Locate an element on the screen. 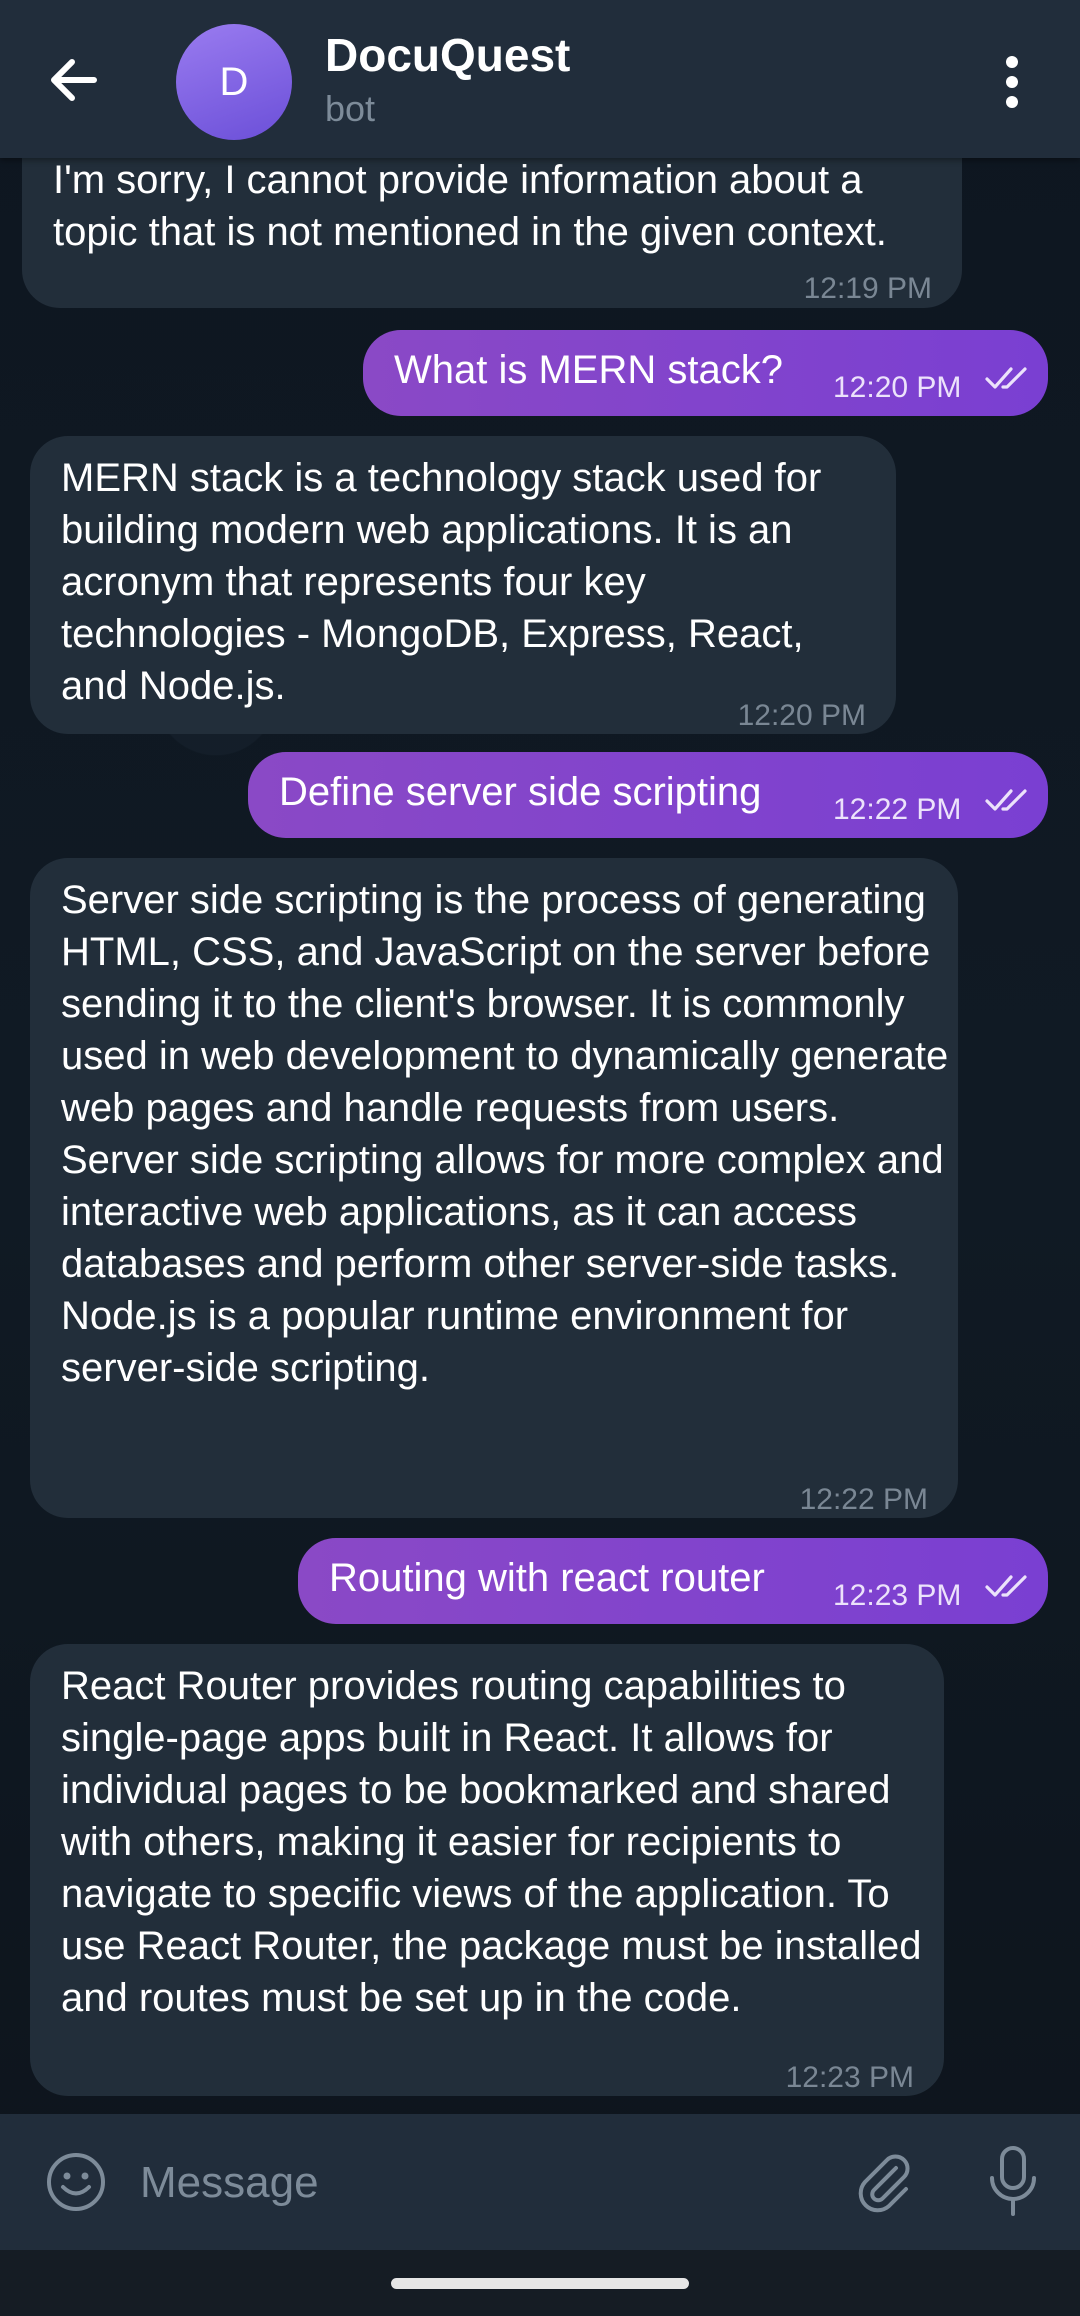 The height and width of the screenshot is (2316, 1080). system-nav-bar is located at coordinates (540, 2283).